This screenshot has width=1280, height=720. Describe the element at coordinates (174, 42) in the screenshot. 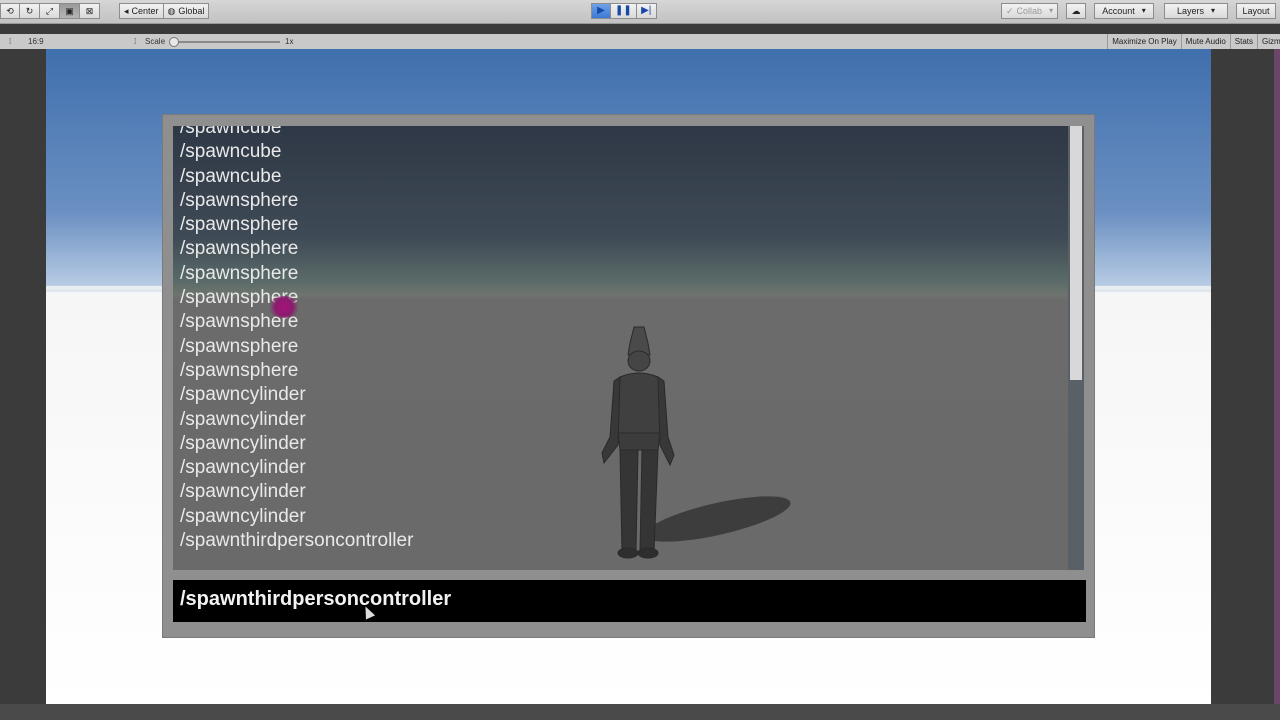

I see `scale-slider-knob` at that location.